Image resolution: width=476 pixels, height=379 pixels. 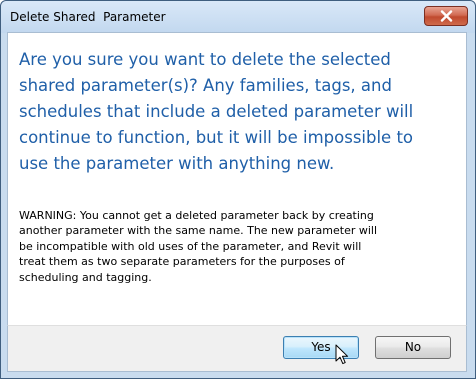 I want to click on close-icon, so click(x=446, y=16).